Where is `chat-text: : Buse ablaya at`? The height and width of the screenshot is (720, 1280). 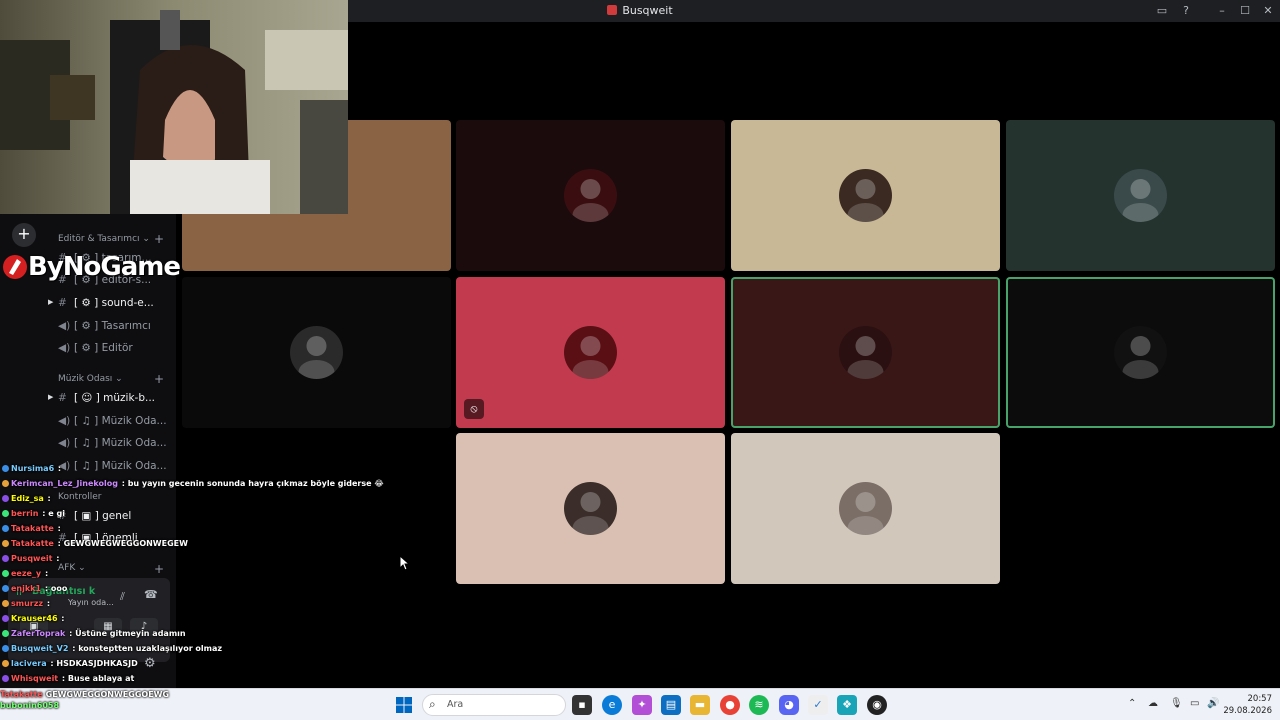 chat-text: : Buse ablaya at is located at coordinates (97, 678).